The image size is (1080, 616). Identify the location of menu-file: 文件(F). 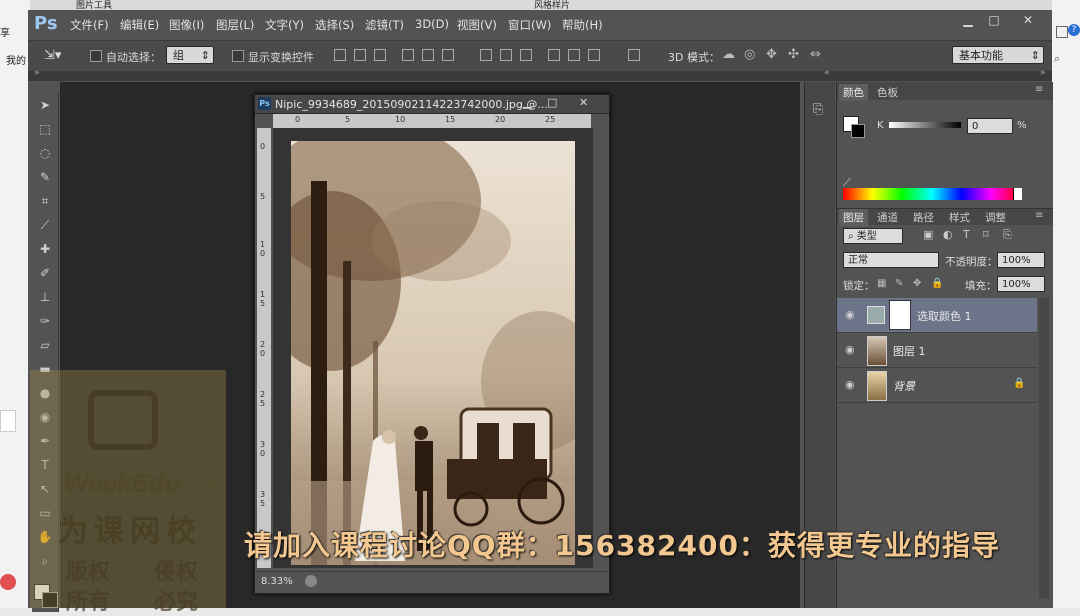
(89, 25).